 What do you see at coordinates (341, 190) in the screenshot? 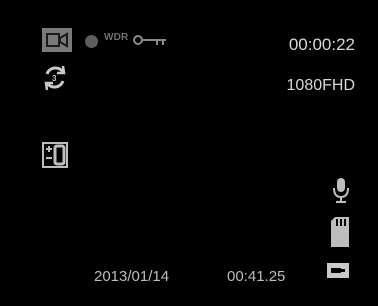
I see `microphone-icon` at bounding box center [341, 190].